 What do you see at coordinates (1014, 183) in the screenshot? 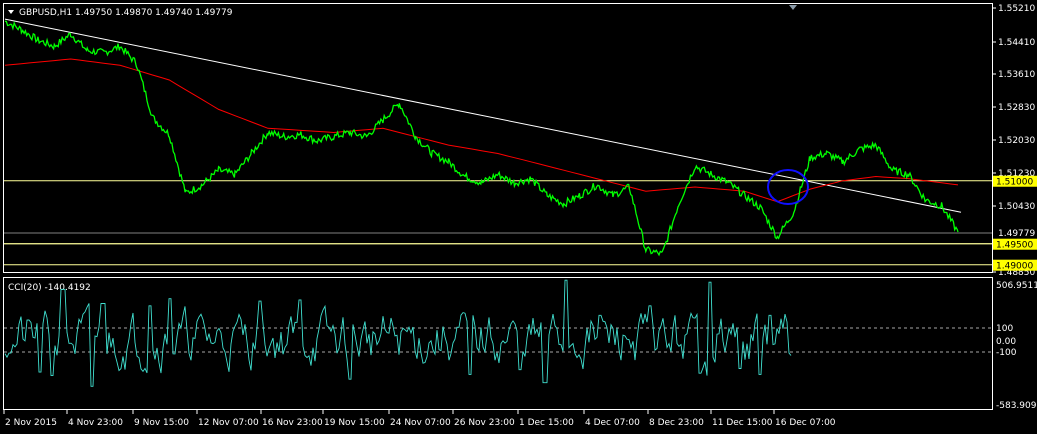
I see `level-tag-label: 1.51000` at bounding box center [1014, 183].